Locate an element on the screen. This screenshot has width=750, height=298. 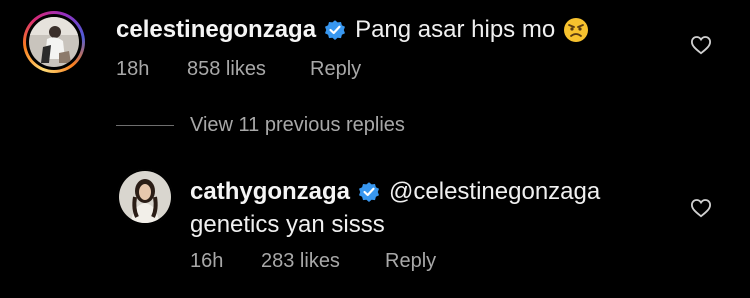
view-previous-replies: View 11 previous replies is located at coordinates (260, 125).